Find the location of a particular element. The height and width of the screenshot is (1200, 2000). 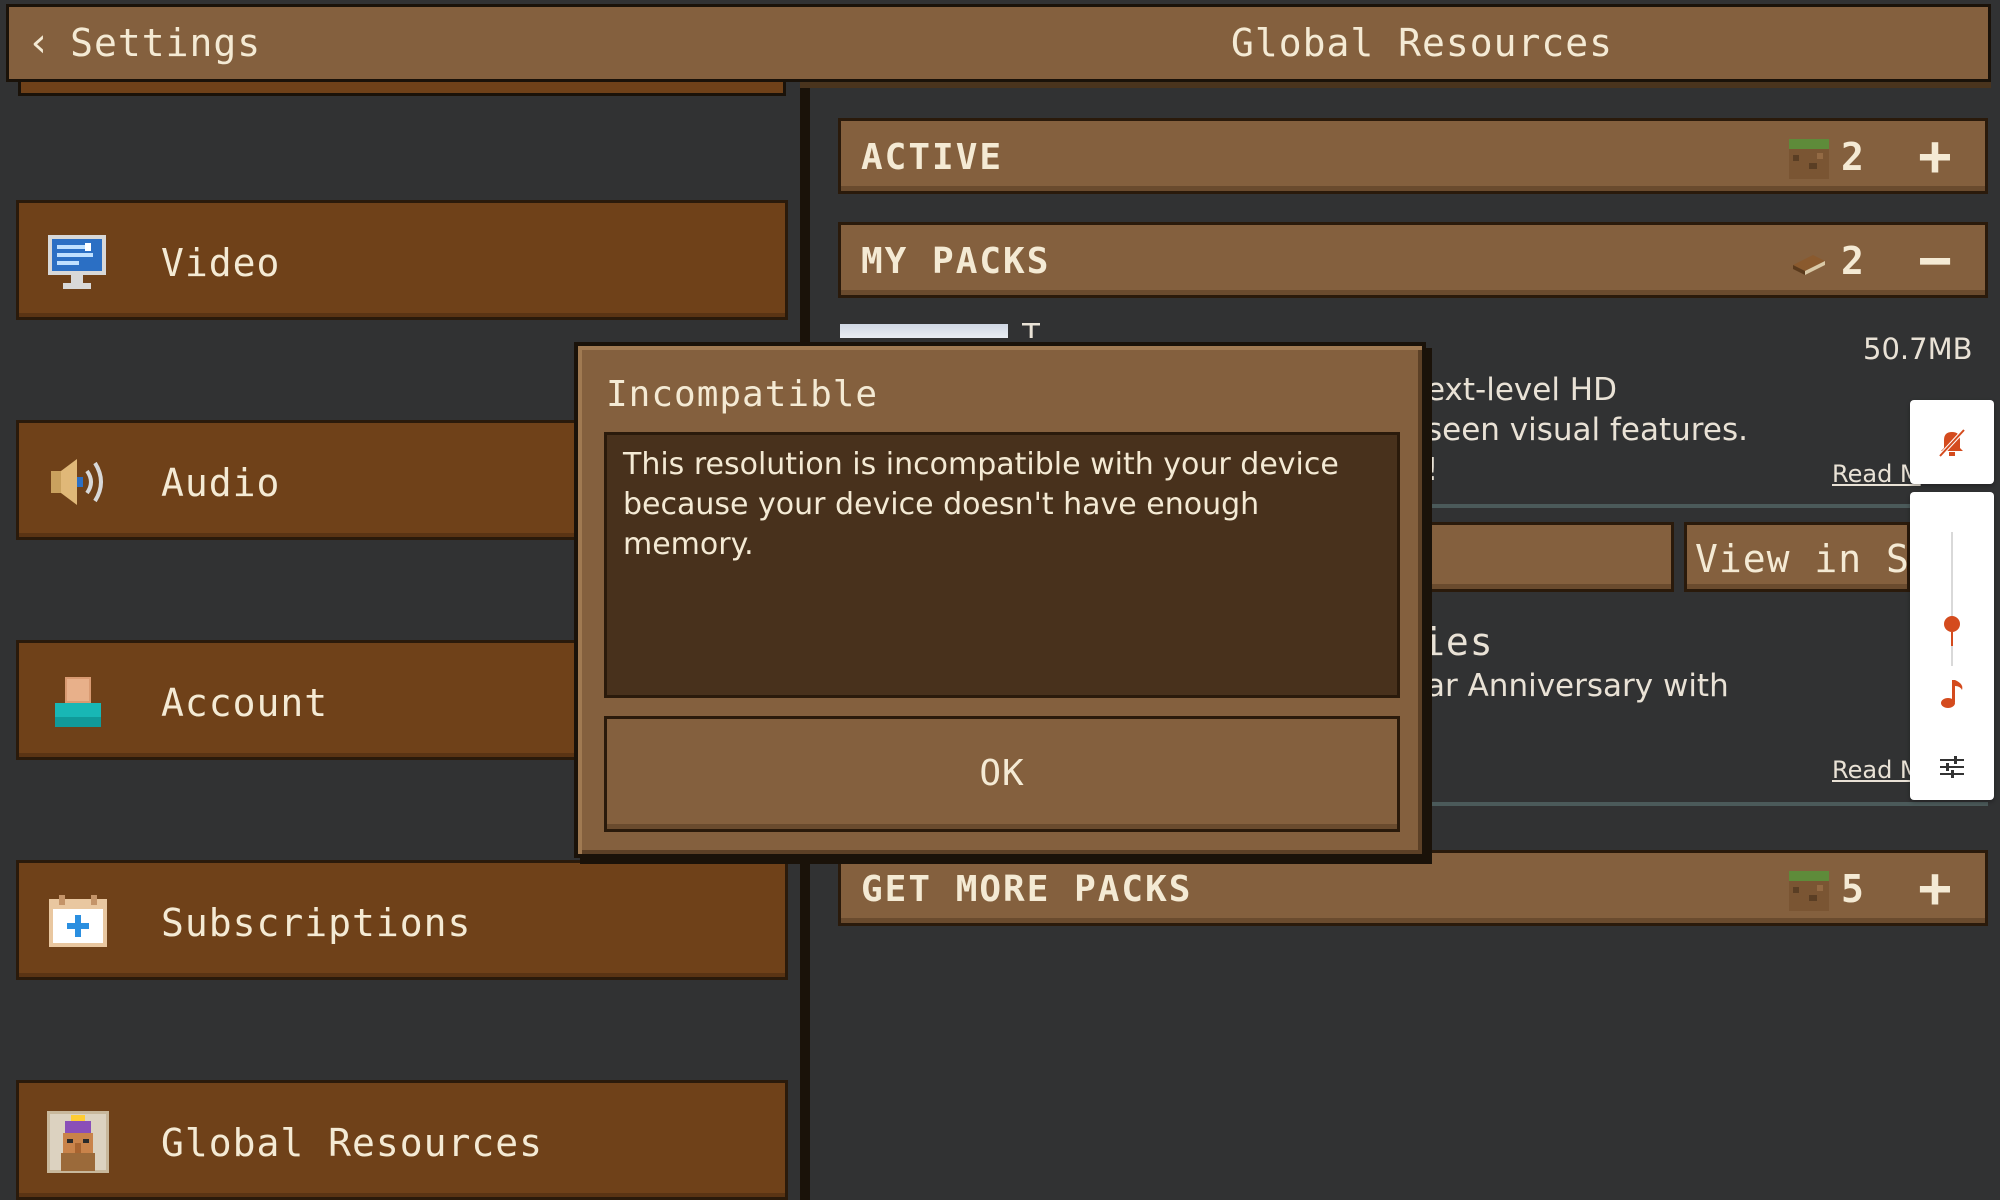

section-count: 5 is located at coordinates (1853, 889).